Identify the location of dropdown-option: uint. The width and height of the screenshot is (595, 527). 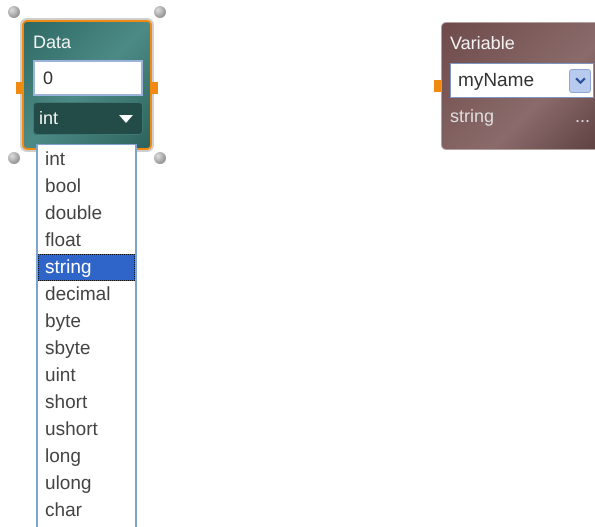
(86, 375).